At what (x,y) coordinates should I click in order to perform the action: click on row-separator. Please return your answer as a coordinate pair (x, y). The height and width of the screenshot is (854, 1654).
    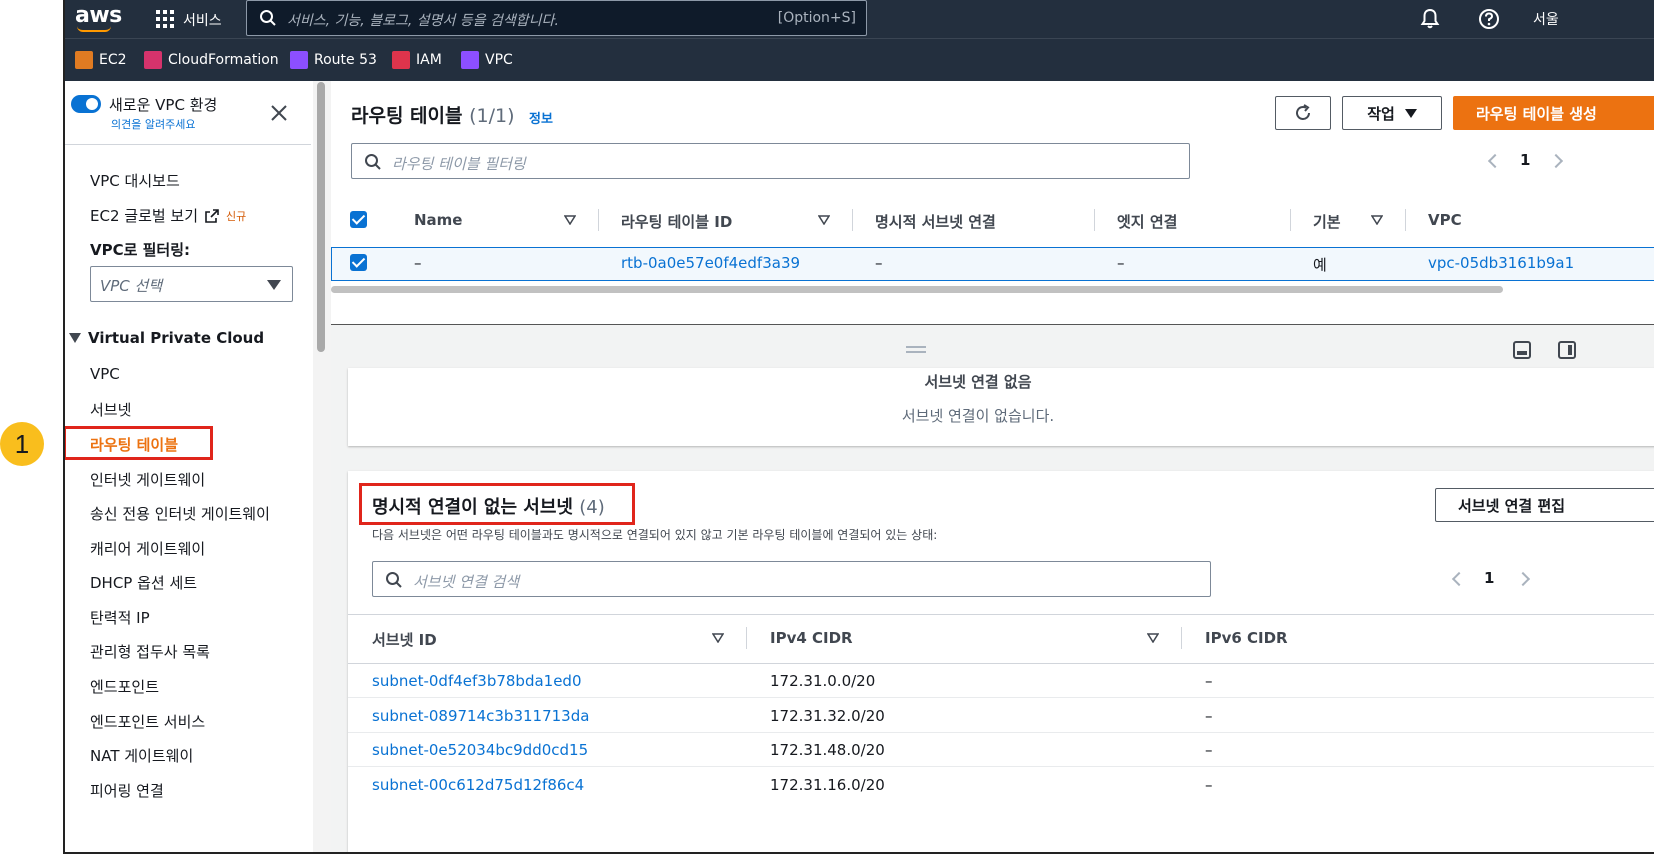
    Looking at the image, I should click on (1001, 766).